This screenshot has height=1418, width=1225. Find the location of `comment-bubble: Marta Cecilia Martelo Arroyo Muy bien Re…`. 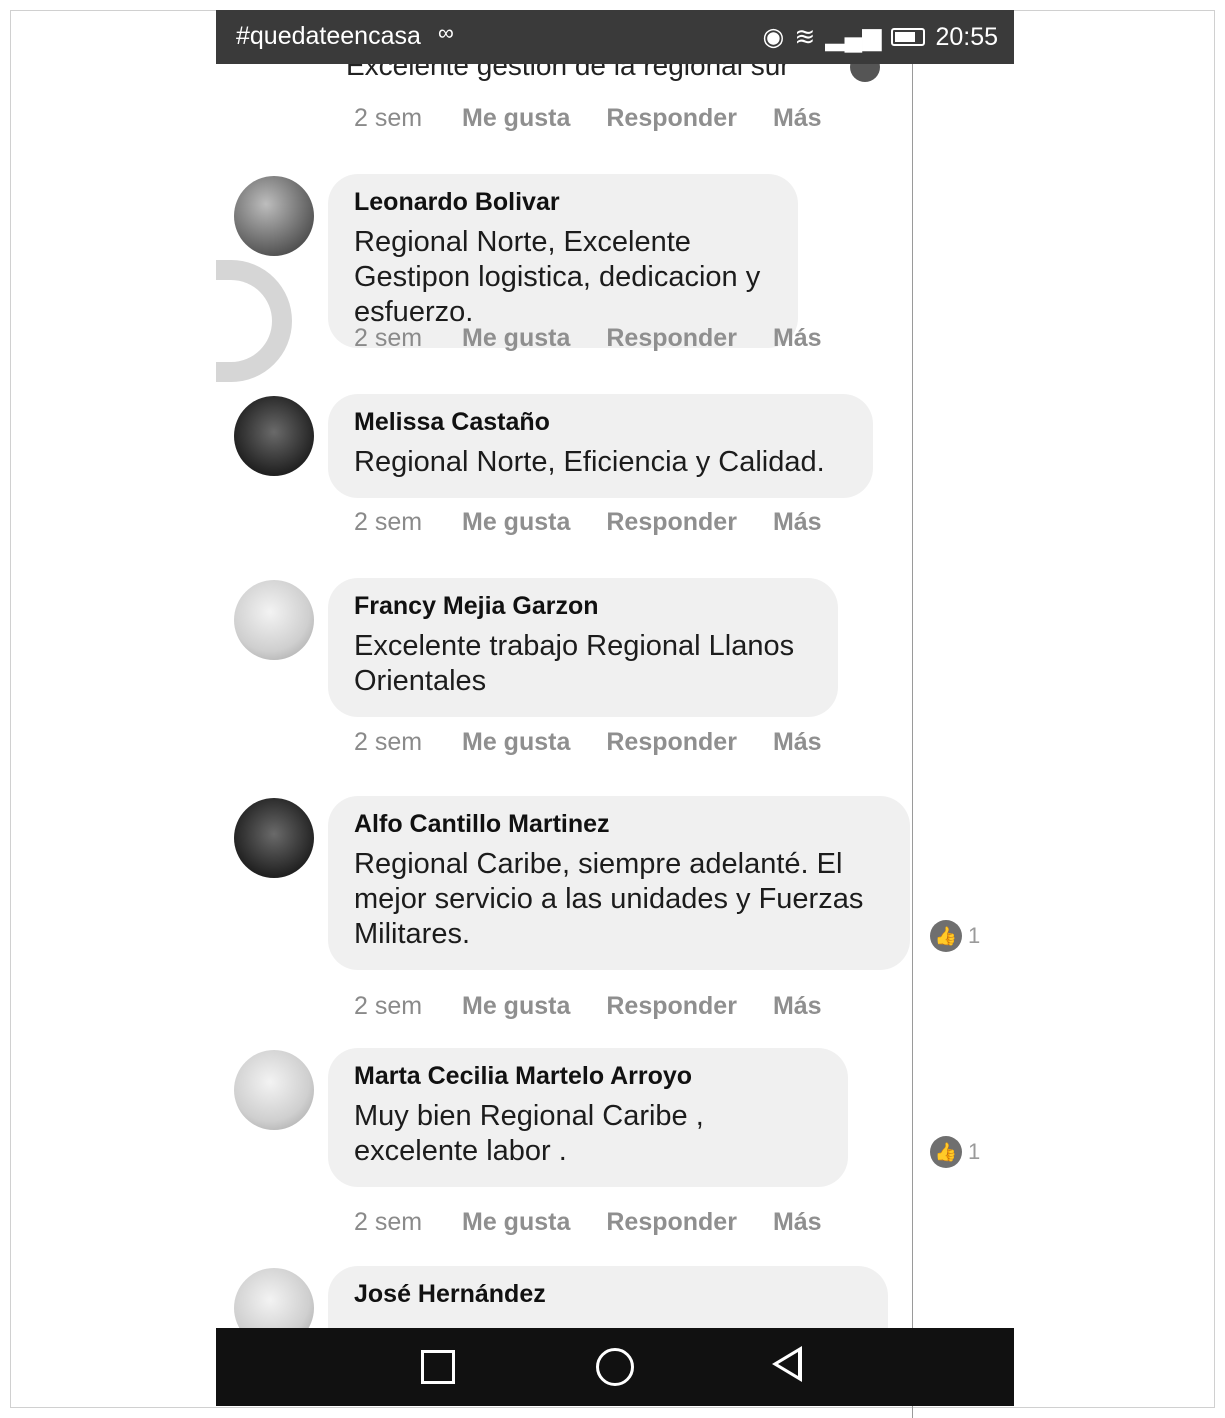

comment-bubble: Marta Cecilia Martelo Arroyo Muy bien Re… is located at coordinates (588, 1117).